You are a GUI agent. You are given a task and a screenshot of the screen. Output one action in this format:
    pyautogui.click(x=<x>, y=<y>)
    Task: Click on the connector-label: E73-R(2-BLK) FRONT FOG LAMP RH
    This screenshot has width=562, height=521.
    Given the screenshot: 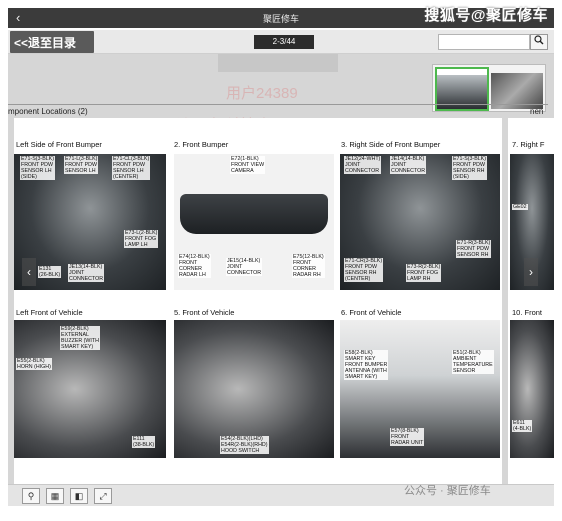 What is the action you would take?
    pyautogui.click(x=424, y=273)
    